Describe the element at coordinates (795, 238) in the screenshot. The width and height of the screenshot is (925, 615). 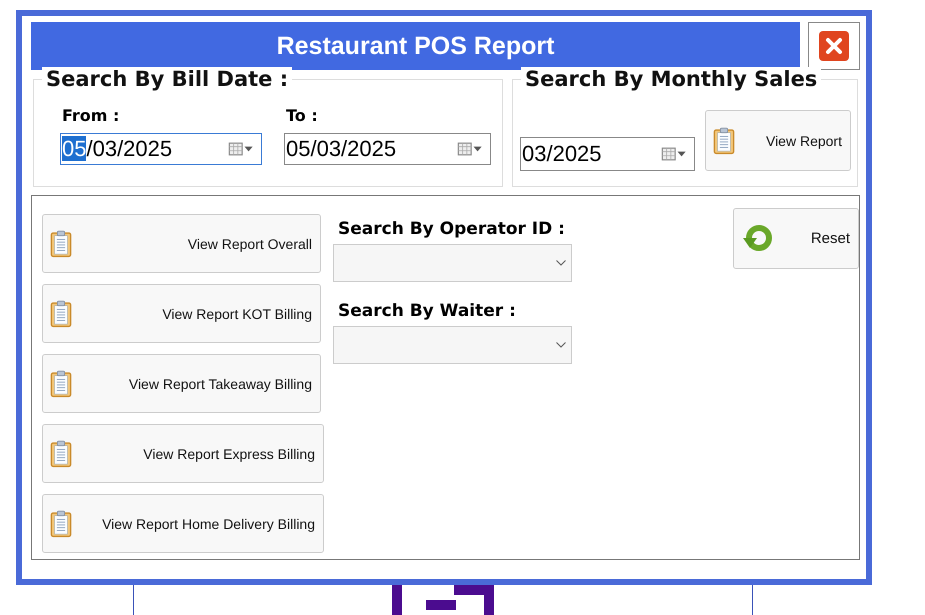
I see `reset-button: Reset` at that location.